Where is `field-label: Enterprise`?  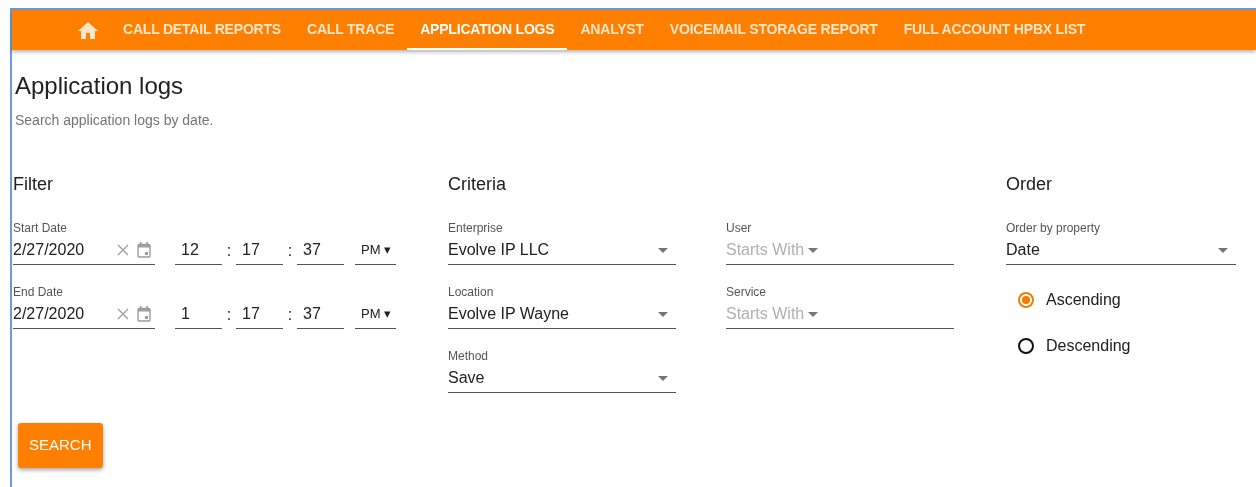 field-label: Enterprise is located at coordinates (476, 228).